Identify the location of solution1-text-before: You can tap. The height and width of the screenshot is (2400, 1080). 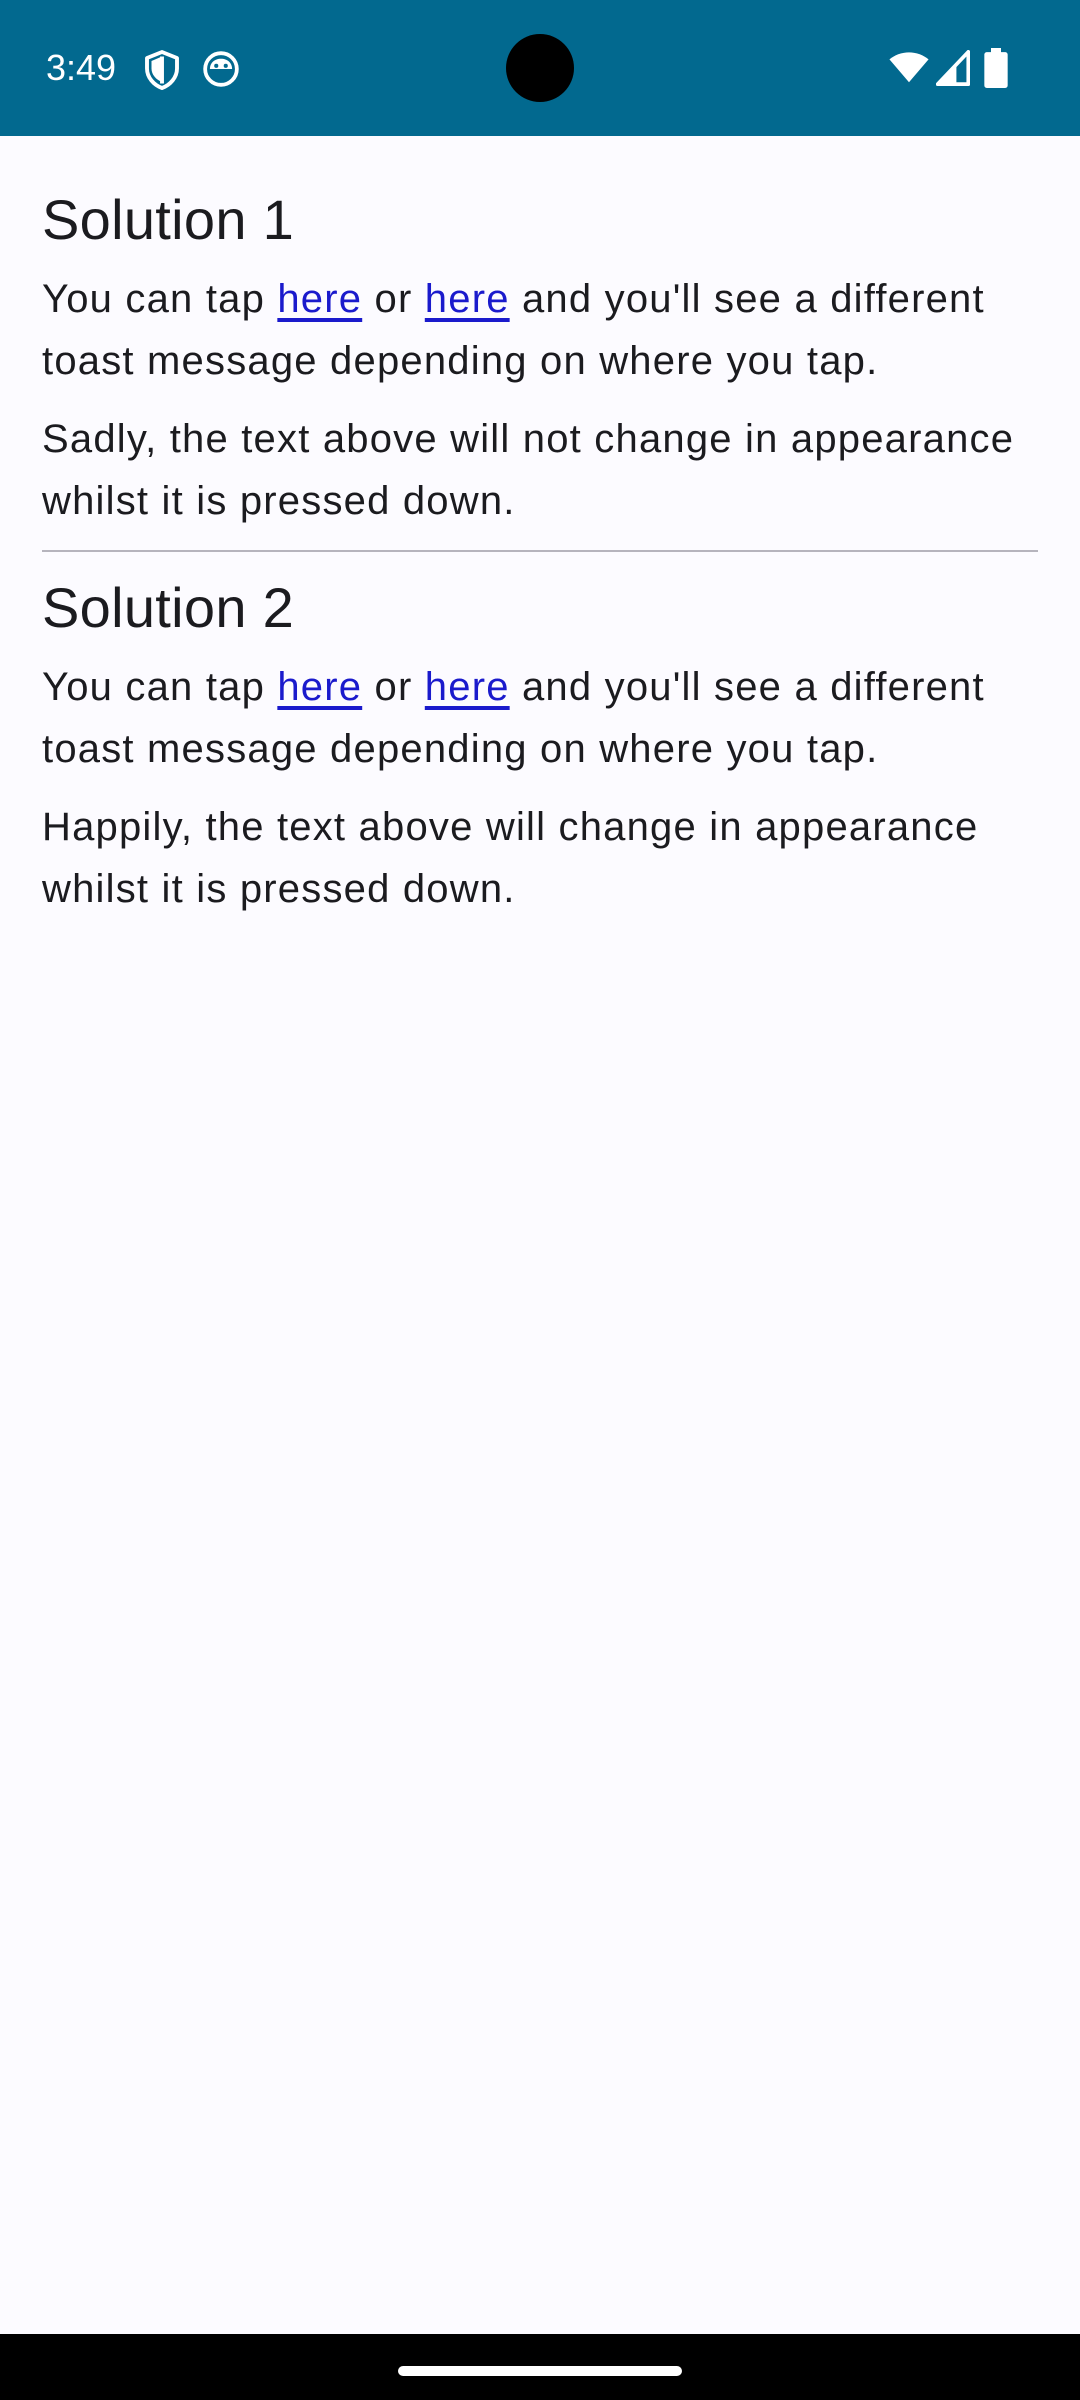
(160, 299).